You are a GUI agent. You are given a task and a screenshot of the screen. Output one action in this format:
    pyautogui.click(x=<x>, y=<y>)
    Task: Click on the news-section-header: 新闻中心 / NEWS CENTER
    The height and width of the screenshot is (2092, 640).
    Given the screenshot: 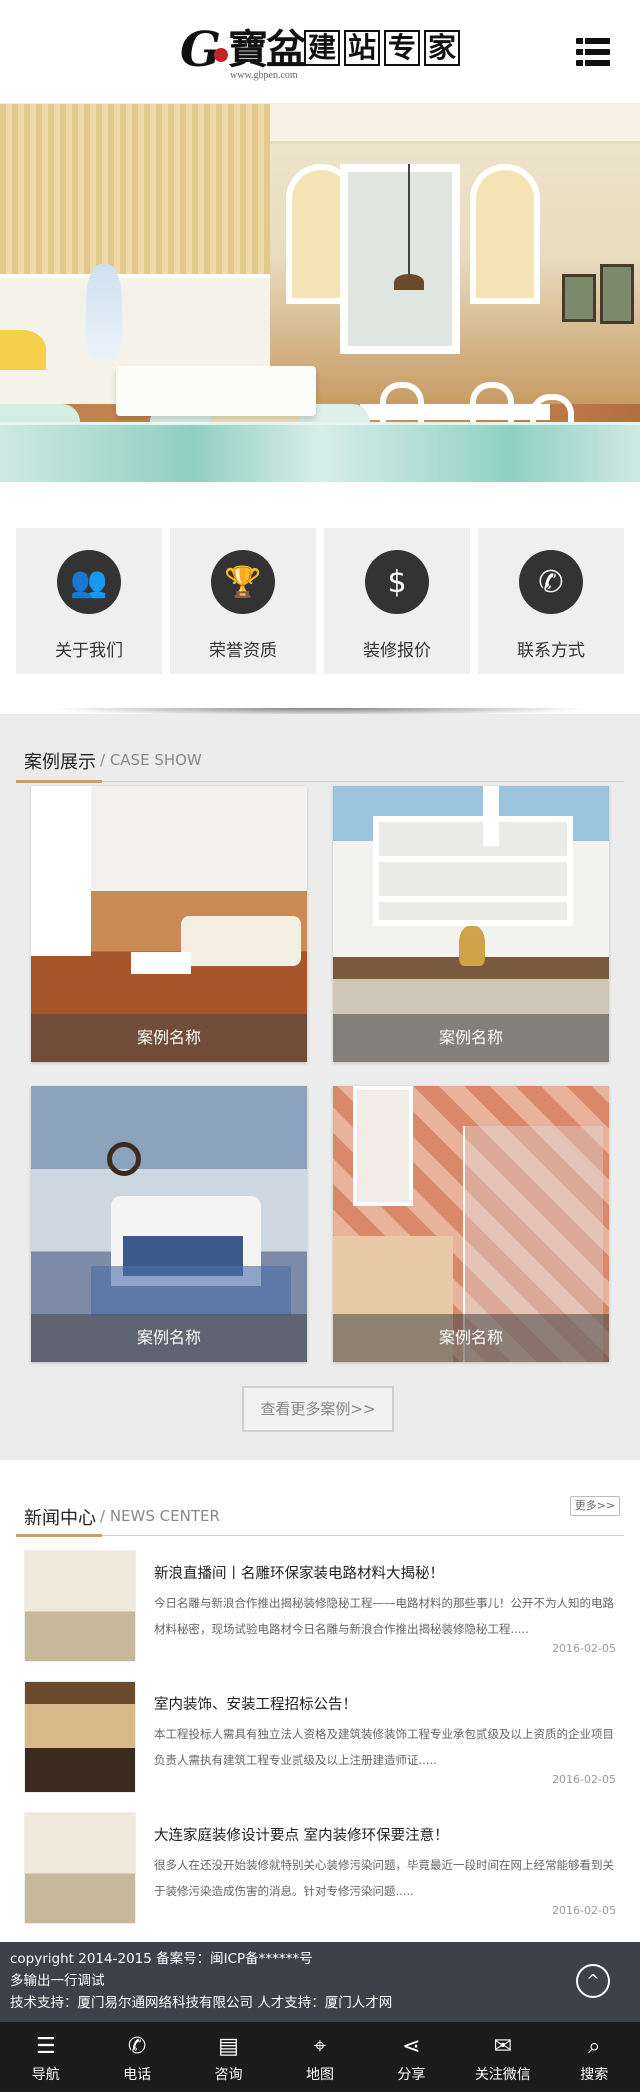 What is the action you would take?
    pyautogui.click(x=320, y=1511)
    